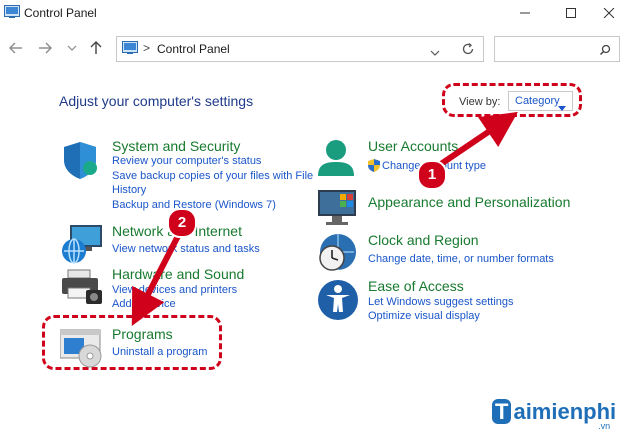 This screenshot has width=630, height=439. What do you see at coordinates (525, 13) in the screenshot?
I see `minimize-button` at bounding box center [525, 13].